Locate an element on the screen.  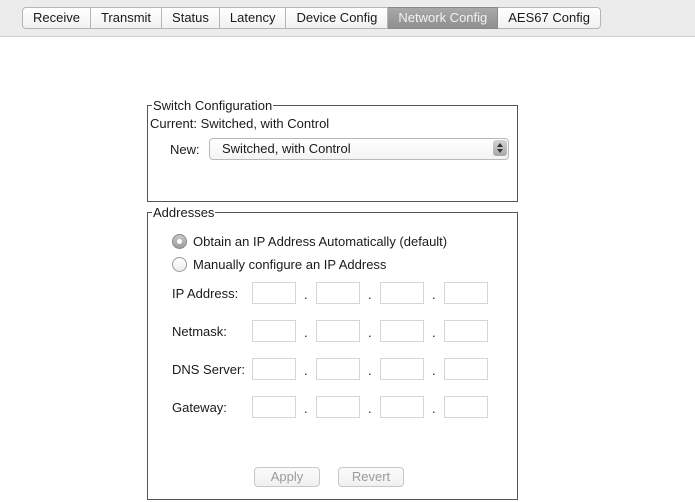
tab-status: Status is located at coordinates (191, 18).